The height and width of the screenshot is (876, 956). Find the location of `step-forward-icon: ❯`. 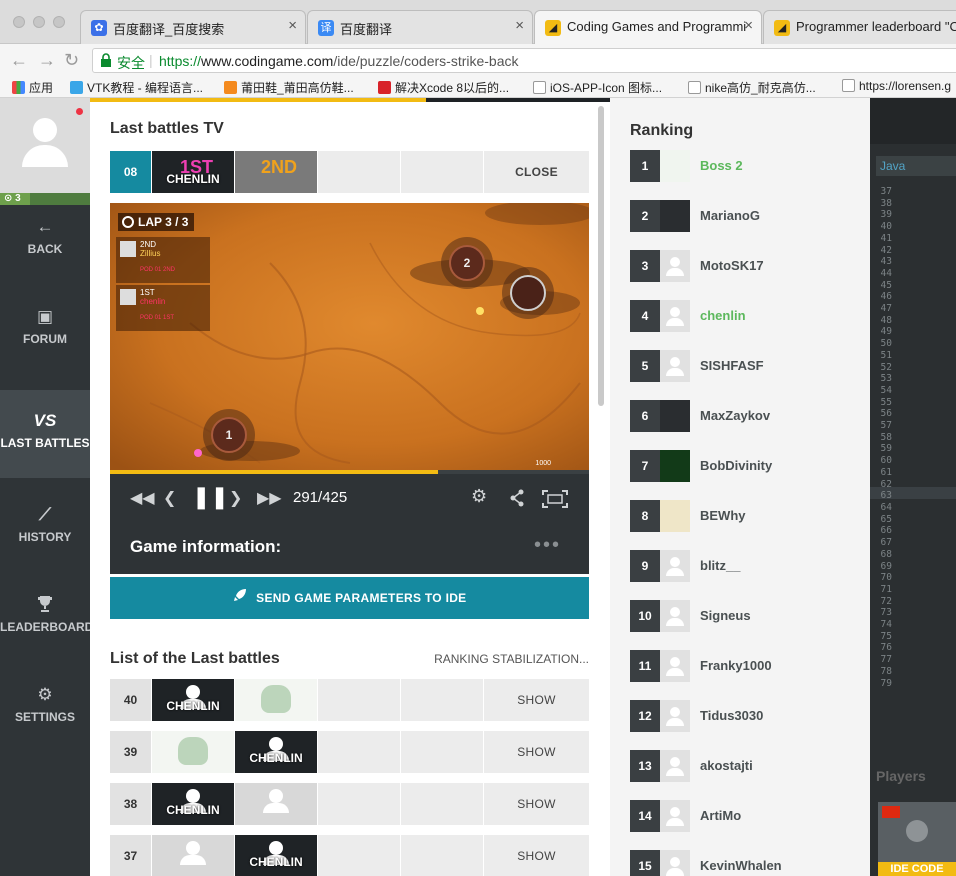

step-forward-icon: ❯ is located at coordinates (235, 498).